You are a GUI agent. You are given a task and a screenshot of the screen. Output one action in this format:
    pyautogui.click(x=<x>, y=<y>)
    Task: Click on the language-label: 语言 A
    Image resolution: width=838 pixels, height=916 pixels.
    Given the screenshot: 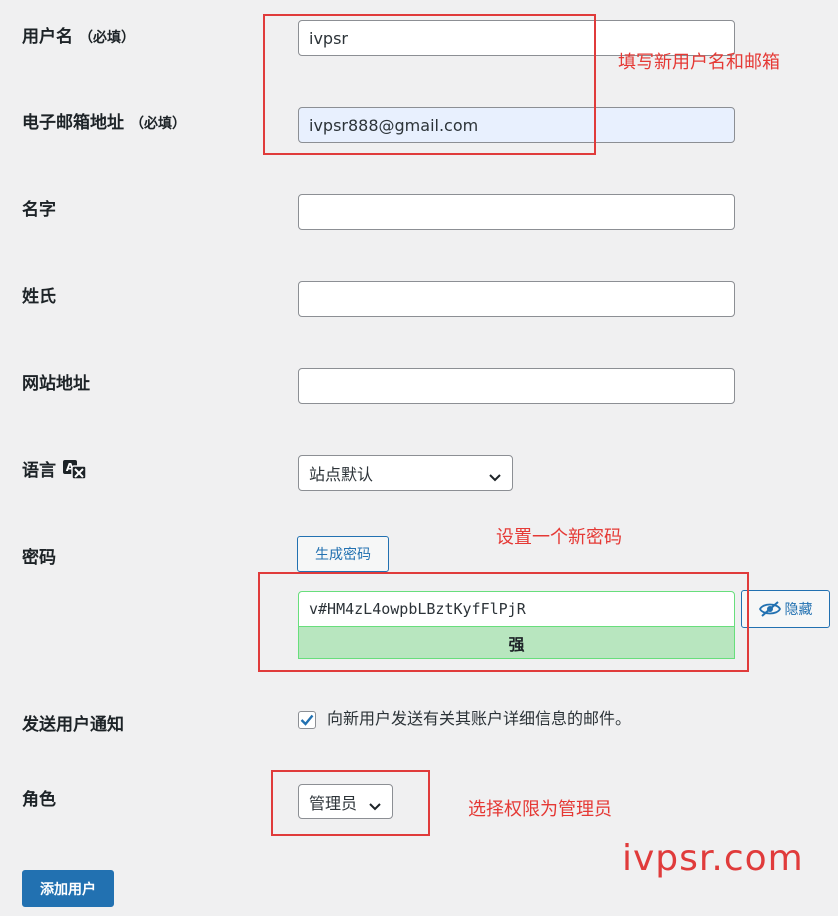 What is the action you would take?
    pyautogui.click(x=55, y=468)
    